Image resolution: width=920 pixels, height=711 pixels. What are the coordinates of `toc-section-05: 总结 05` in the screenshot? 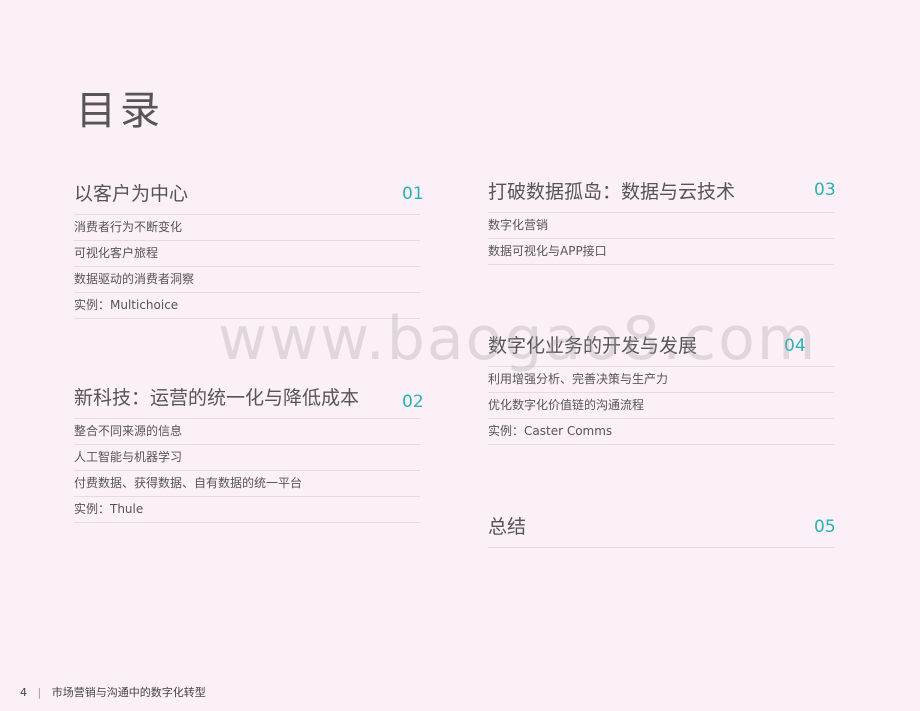 It's located at (662, 529).